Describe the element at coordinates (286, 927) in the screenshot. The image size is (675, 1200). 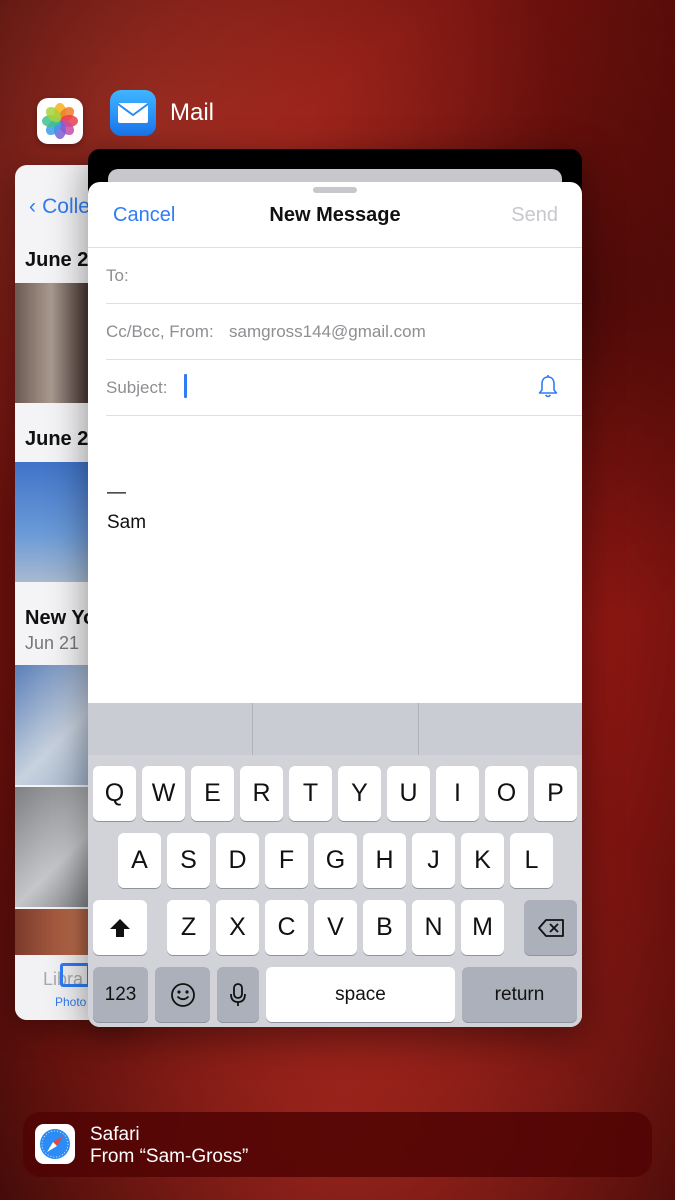
I see `key-c: C` at that location.